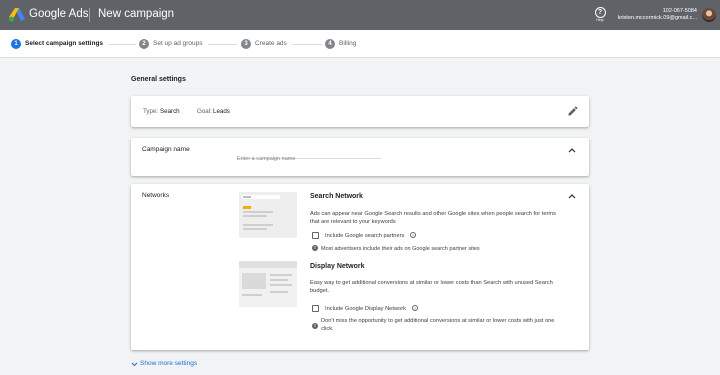 The image size is (720, 375). What do you see at coordinates (16, 44) in the screenshot?
I see `step-number: 1` at bounding box center [16, 44].